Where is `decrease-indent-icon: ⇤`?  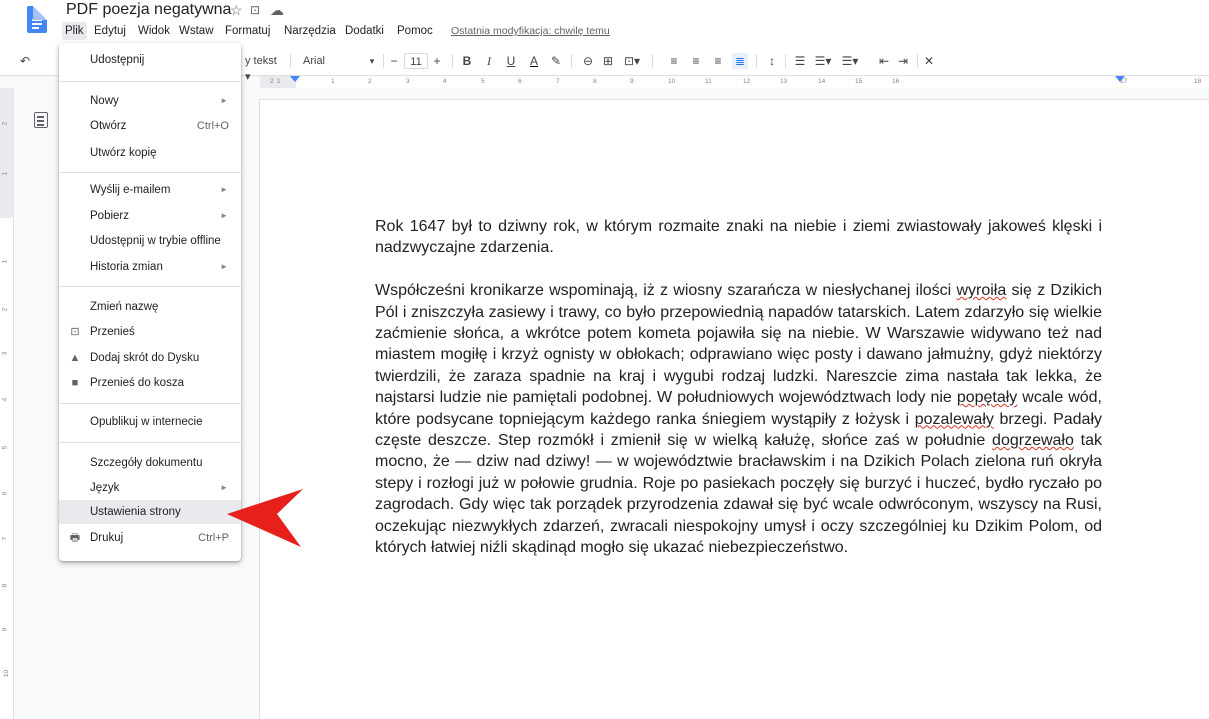
decrease-indent-icon: ⇤ is located at coordinates (884, 61).